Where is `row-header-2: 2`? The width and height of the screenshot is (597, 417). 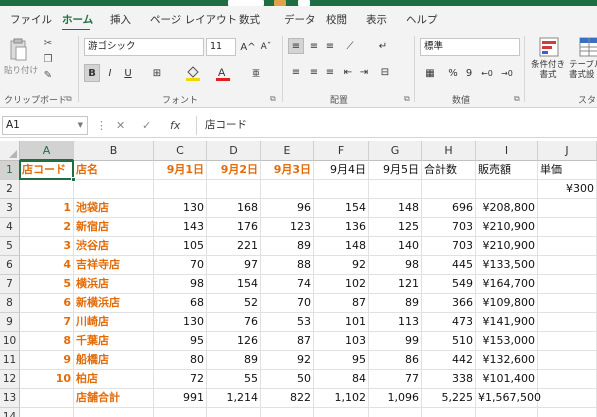
row-header-2: 2 is located at coordinates (10, 189).